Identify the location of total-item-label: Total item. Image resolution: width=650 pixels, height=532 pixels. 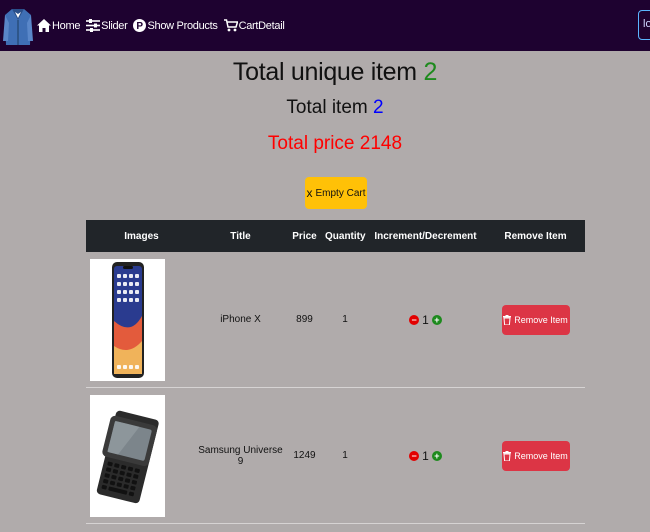
(327, 107).